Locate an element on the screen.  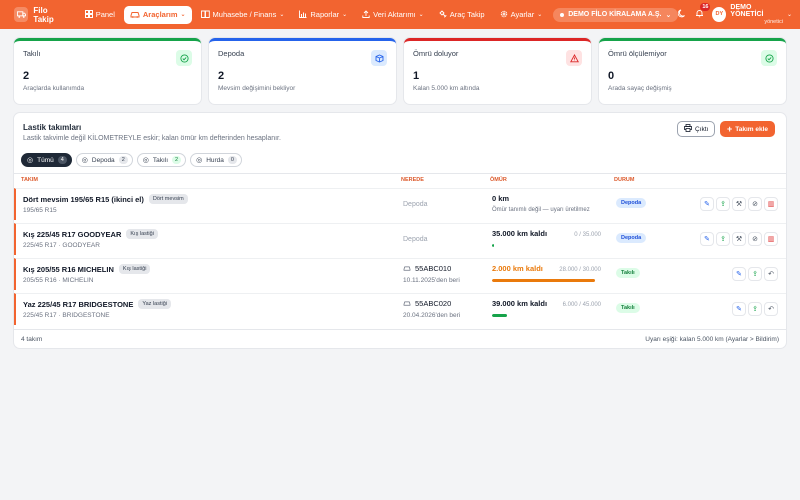
plate-text: 55ABC020 is located at coordinates (433, 303).